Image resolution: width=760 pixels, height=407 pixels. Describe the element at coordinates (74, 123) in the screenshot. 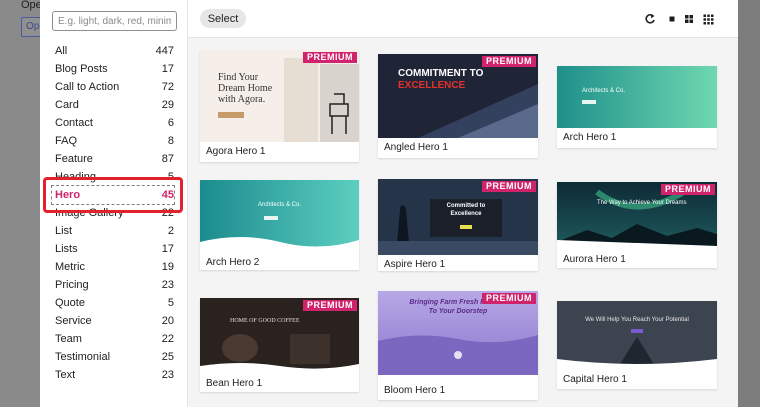

I see `category-label: Contact` at that location.